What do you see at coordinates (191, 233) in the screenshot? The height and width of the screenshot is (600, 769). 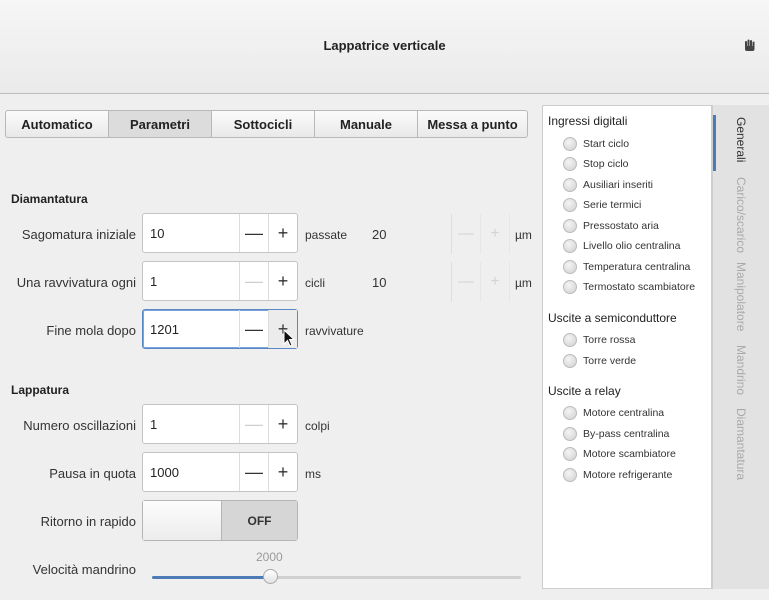 I see `sagomatura-input: 10` at bounding box center [191, 233].